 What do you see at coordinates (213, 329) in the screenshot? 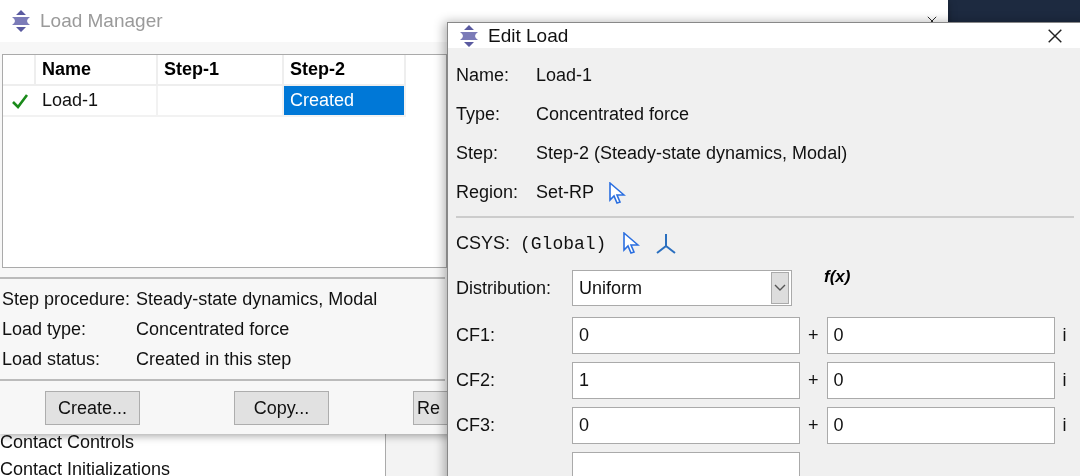
I see `info-value: Concentrated force` at bounding box center [213, 329].